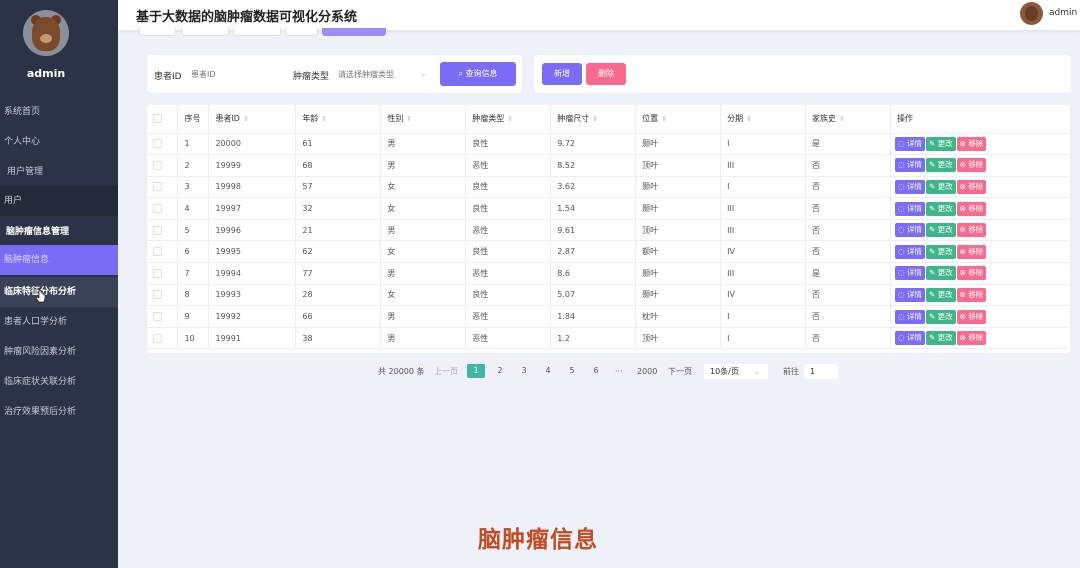 Image resolution: width=1080 pixels, height=568 pixels. Describe the element at coordinates (446, 372) in the screenshot. I see `pagination-prev: 上一页` at that location.